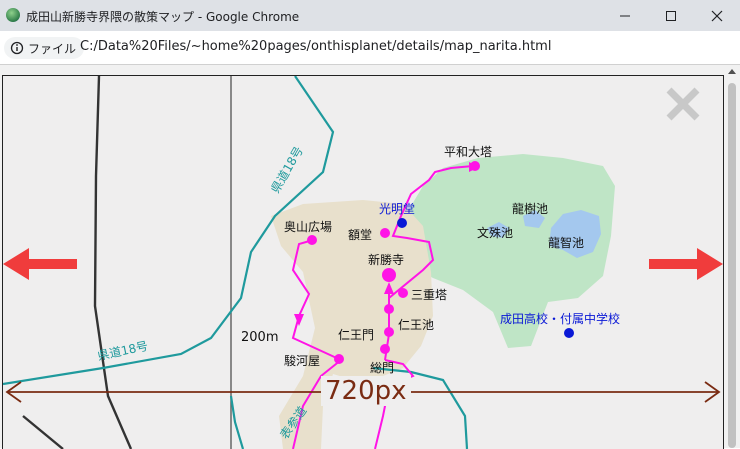 The image size is (740, 449). I want to click on site-info-label: ファイル, so click(52, 48).